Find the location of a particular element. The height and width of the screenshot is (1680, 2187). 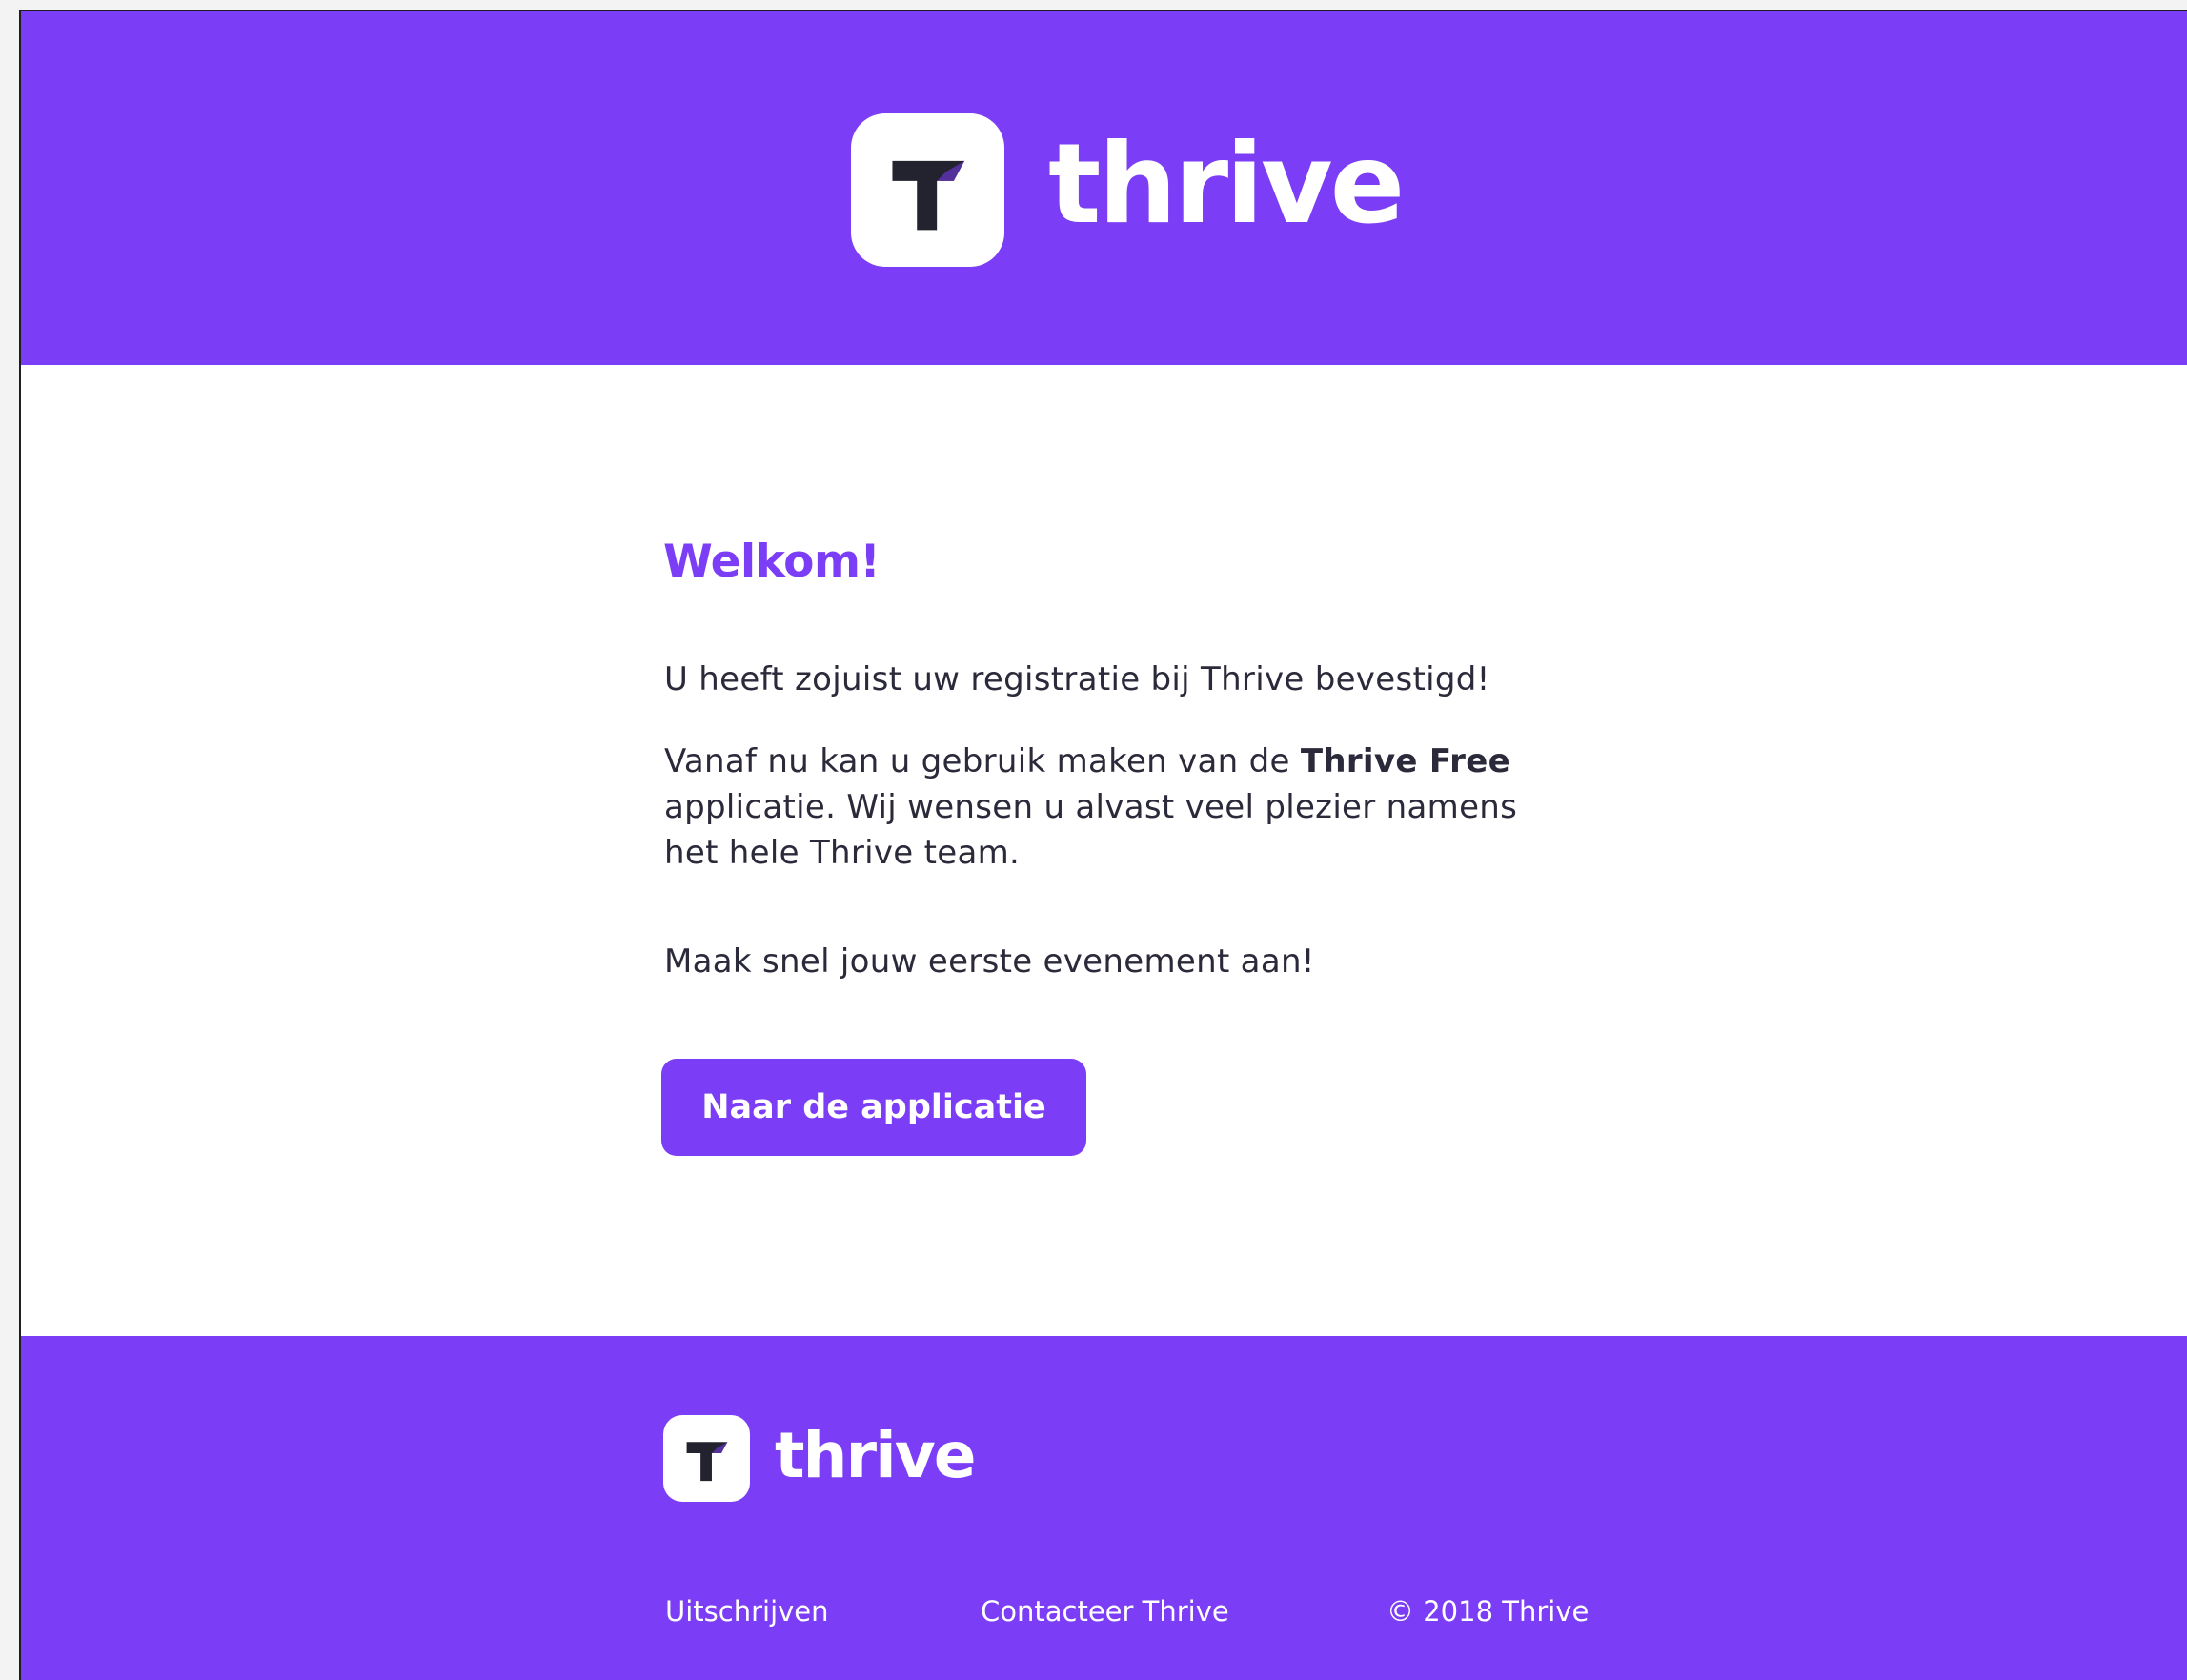

open-app-button: Naar de applicatie is located at coordinates (873, 1107).